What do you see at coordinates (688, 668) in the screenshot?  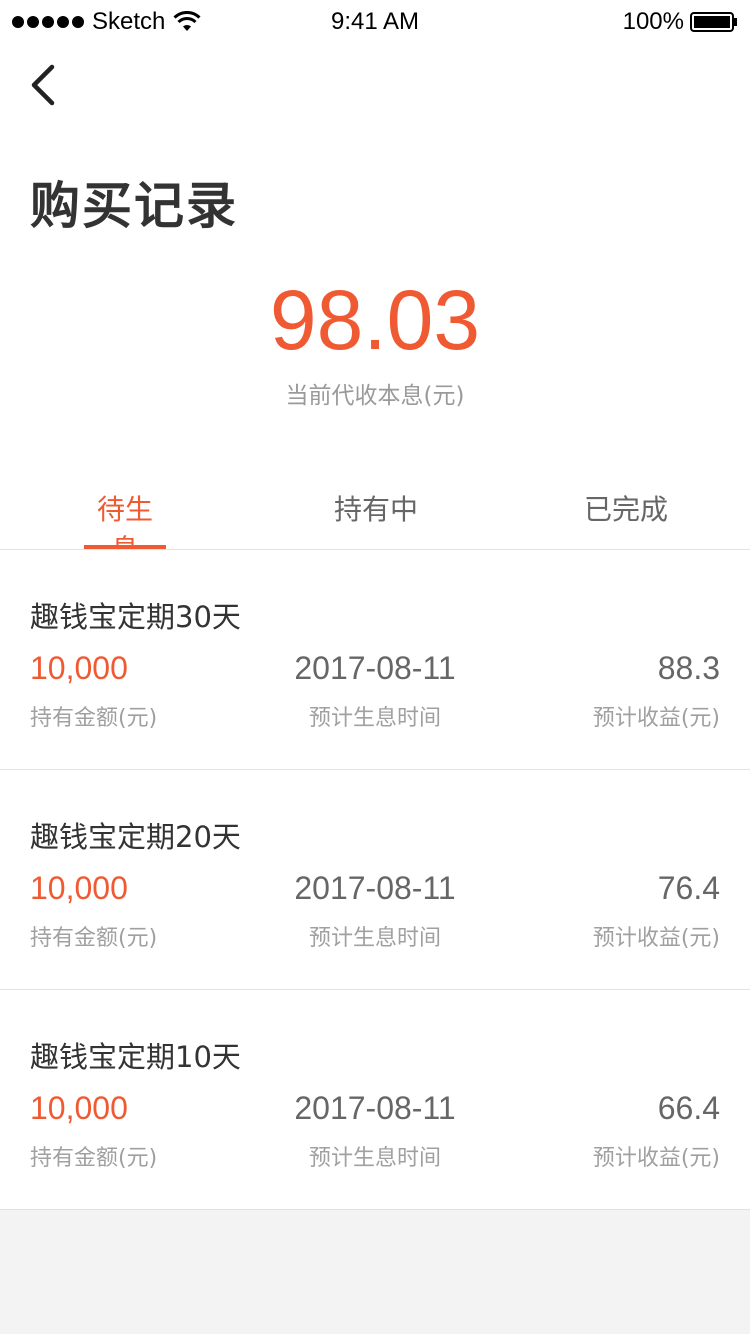 I see `expected-income: 88.3` at bounding box center [688, 668].